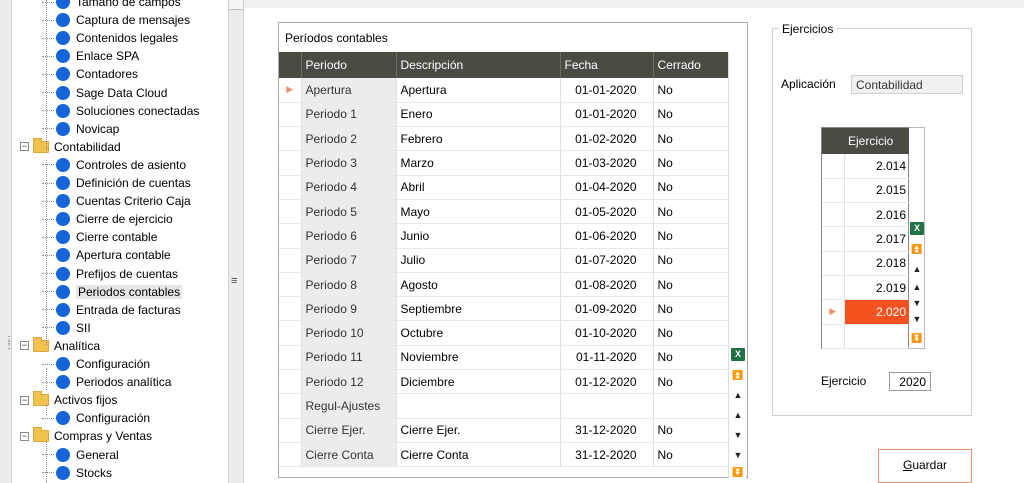 This screenshot has width=1024, height=483. I want to click on tree-folder: − Activos fijos, so click(68, 400).